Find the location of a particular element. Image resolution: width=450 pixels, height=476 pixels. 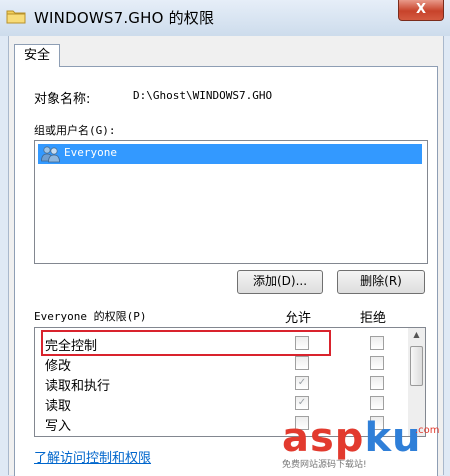

close-button: X is located at coordinates (421, 10).